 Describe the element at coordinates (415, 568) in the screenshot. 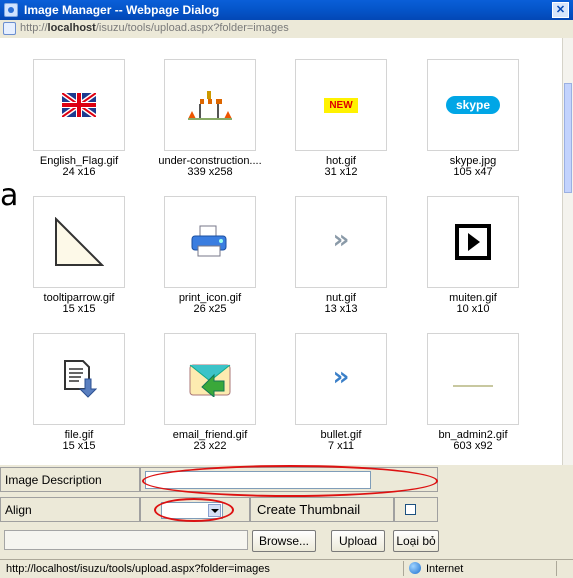

I see `globe-icon` at that location.